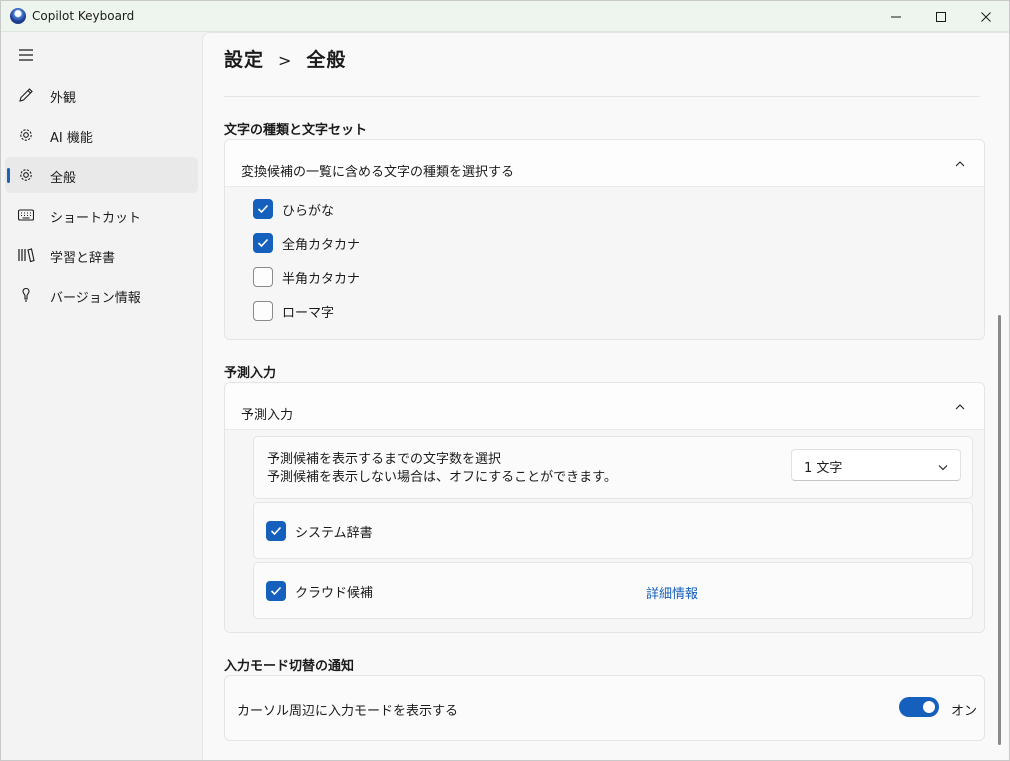  I want to click on checkbox-cloud-candidates: クラウド候補, so click(319, 591).